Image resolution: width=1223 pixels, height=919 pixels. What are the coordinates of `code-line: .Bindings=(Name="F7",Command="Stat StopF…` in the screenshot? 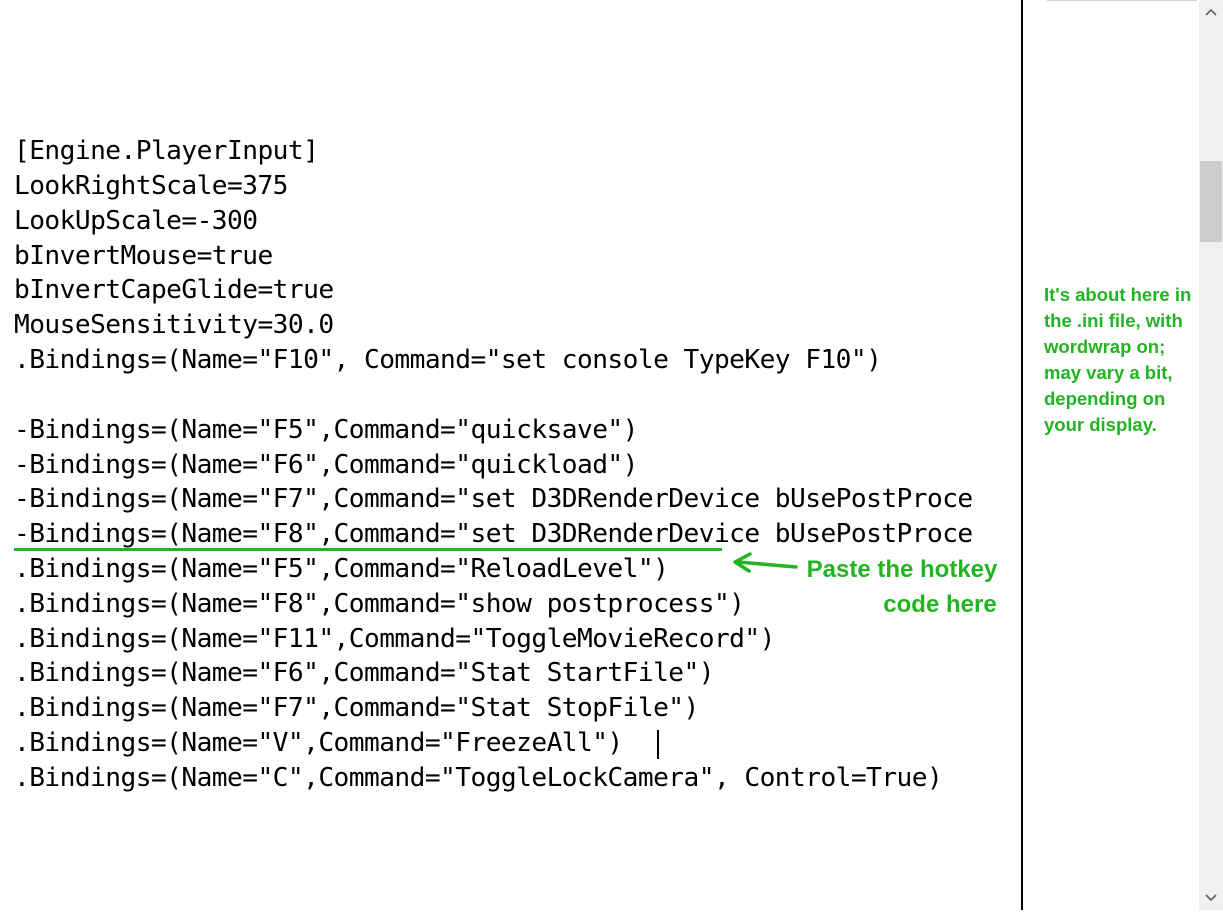 It's located at (356, 708).